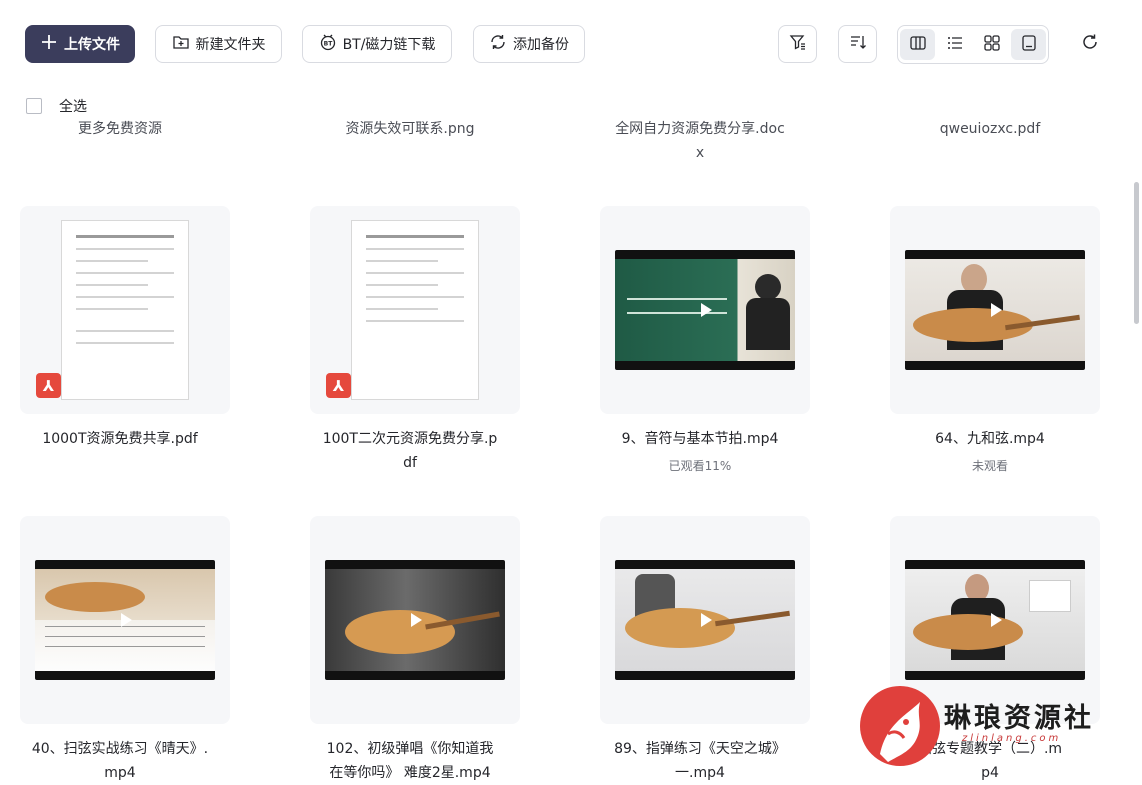 The height and width of the screenshot is (785, 1142). I want to click on watermark-title: 琳琅资源社, so click(1019, 718).